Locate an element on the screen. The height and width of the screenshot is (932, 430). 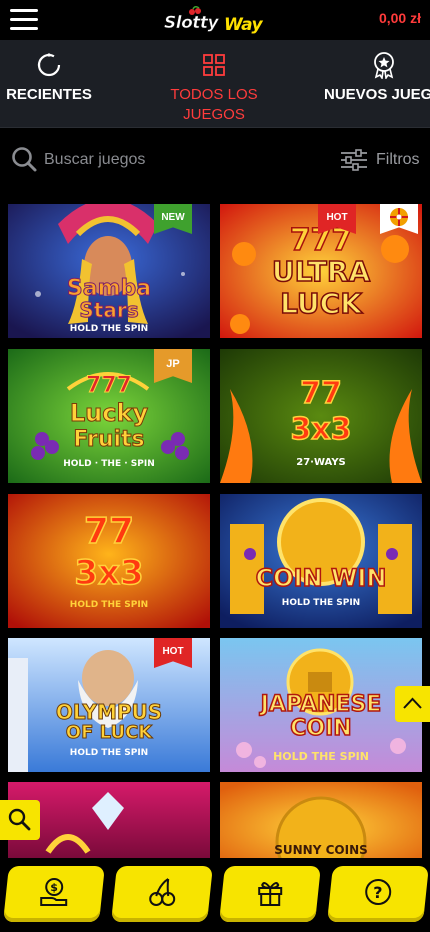
cherries-icon is located at coordinates (162, 892).